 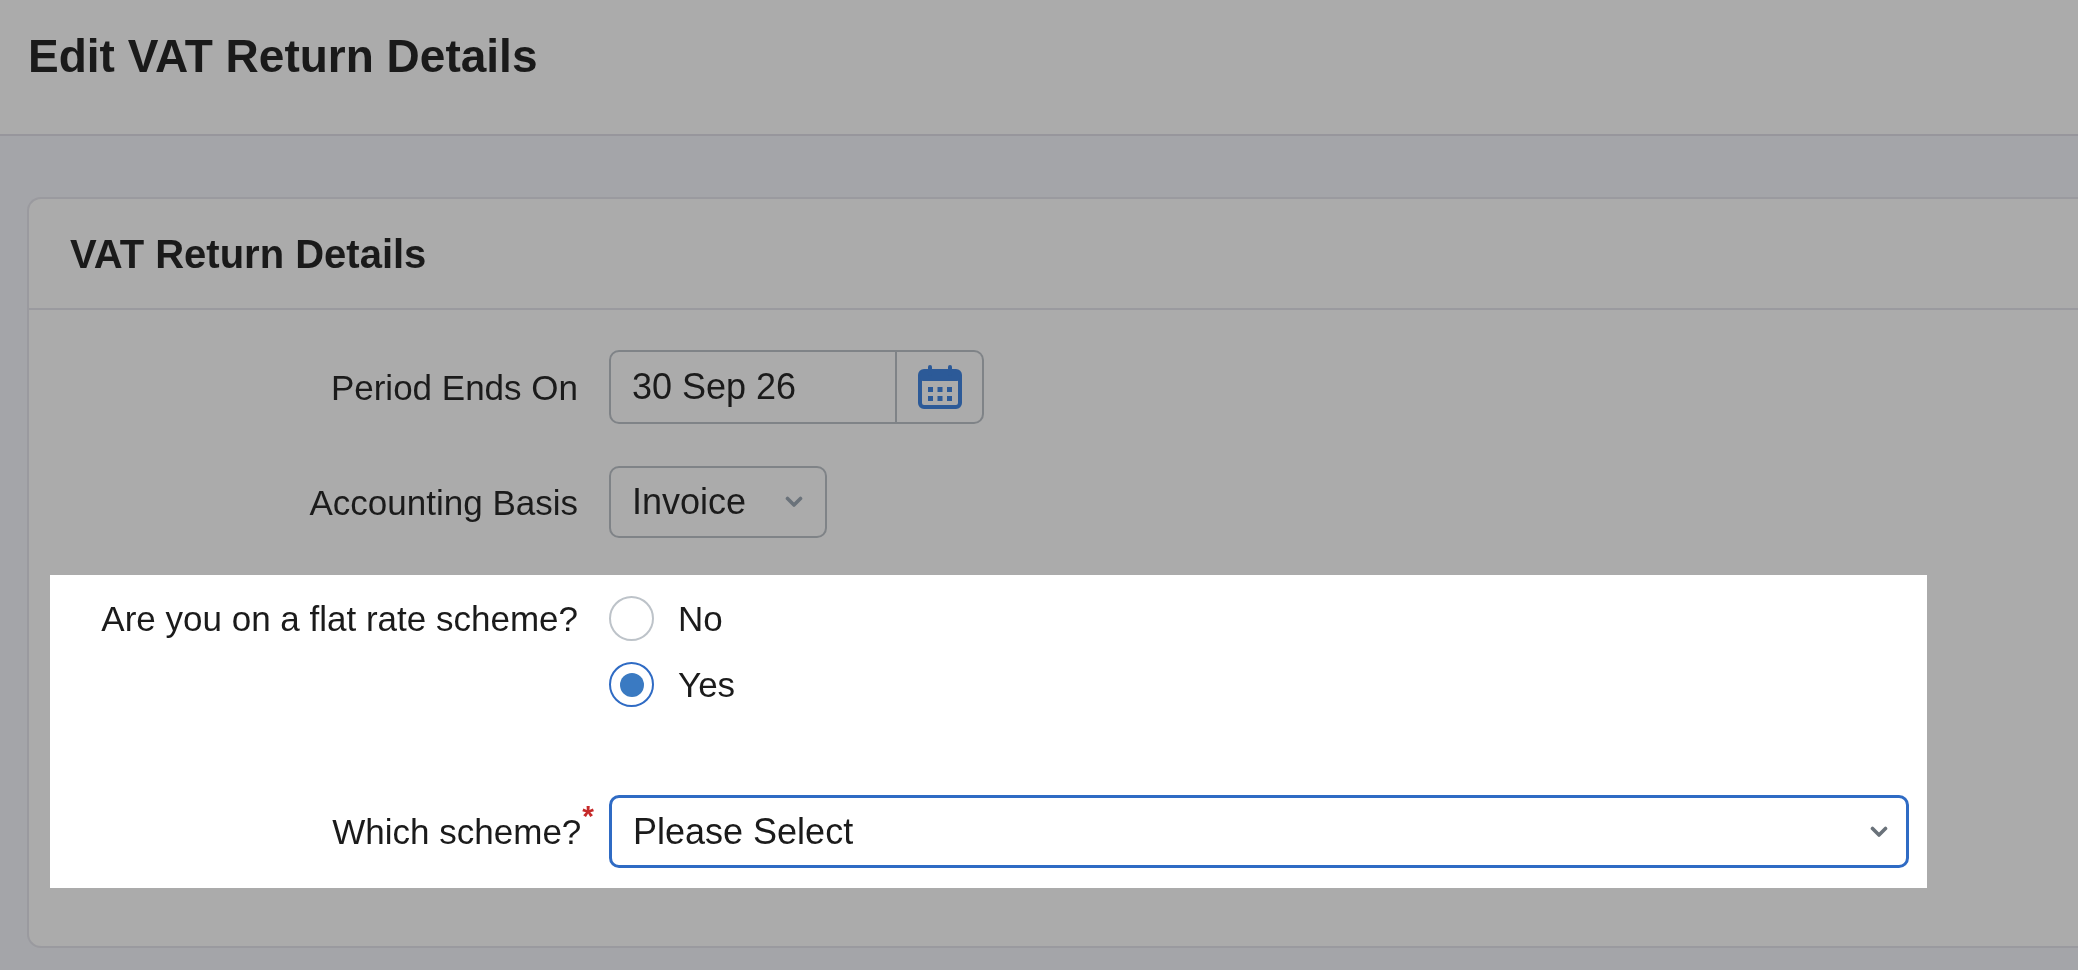 What do you see at coordinates (454, 387) in the screenshot?
I see `field-label: Period Ends On` at bounding box center [454, 387].